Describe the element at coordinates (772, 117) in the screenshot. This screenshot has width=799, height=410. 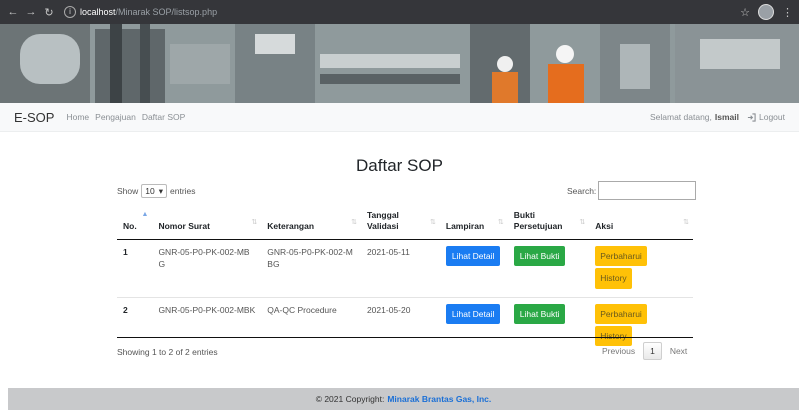
I see `logout-label: Logout` at that location.